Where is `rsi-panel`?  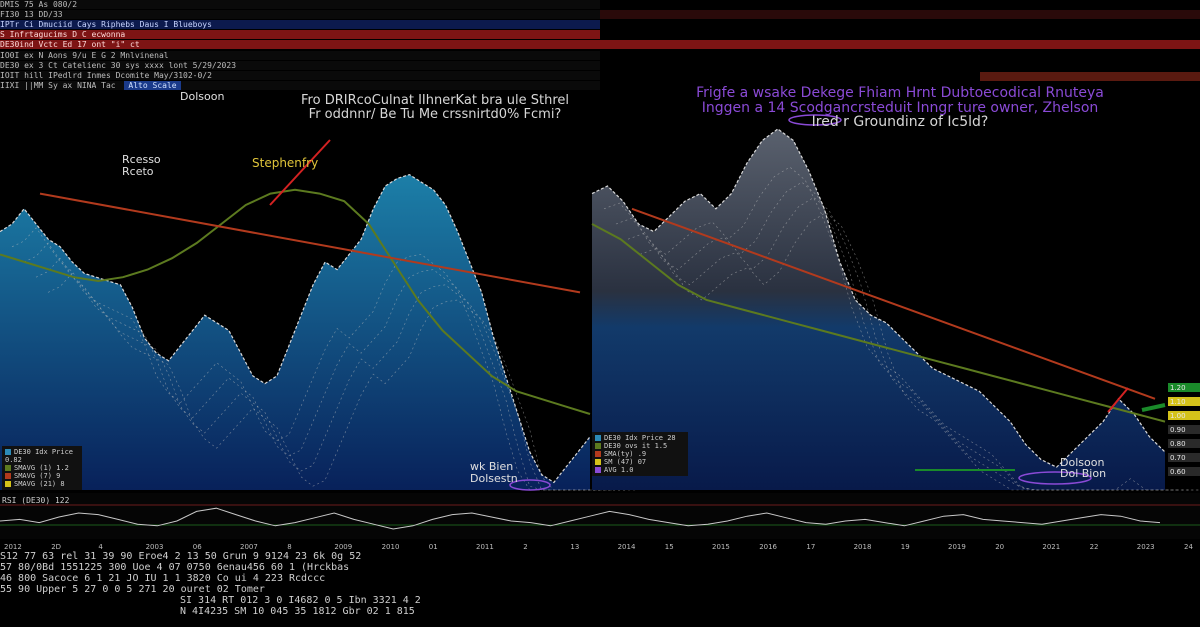
rsi-panel is located at coordinates (600, 516).